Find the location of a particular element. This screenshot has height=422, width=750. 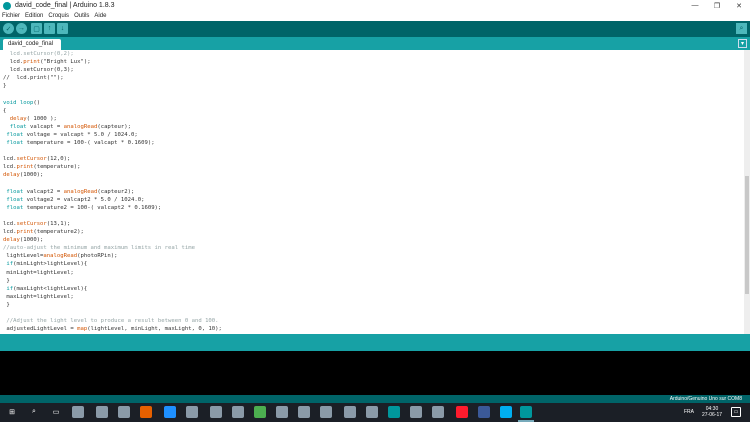

code-token: (temperature2); is located at coordinates (58, 232).